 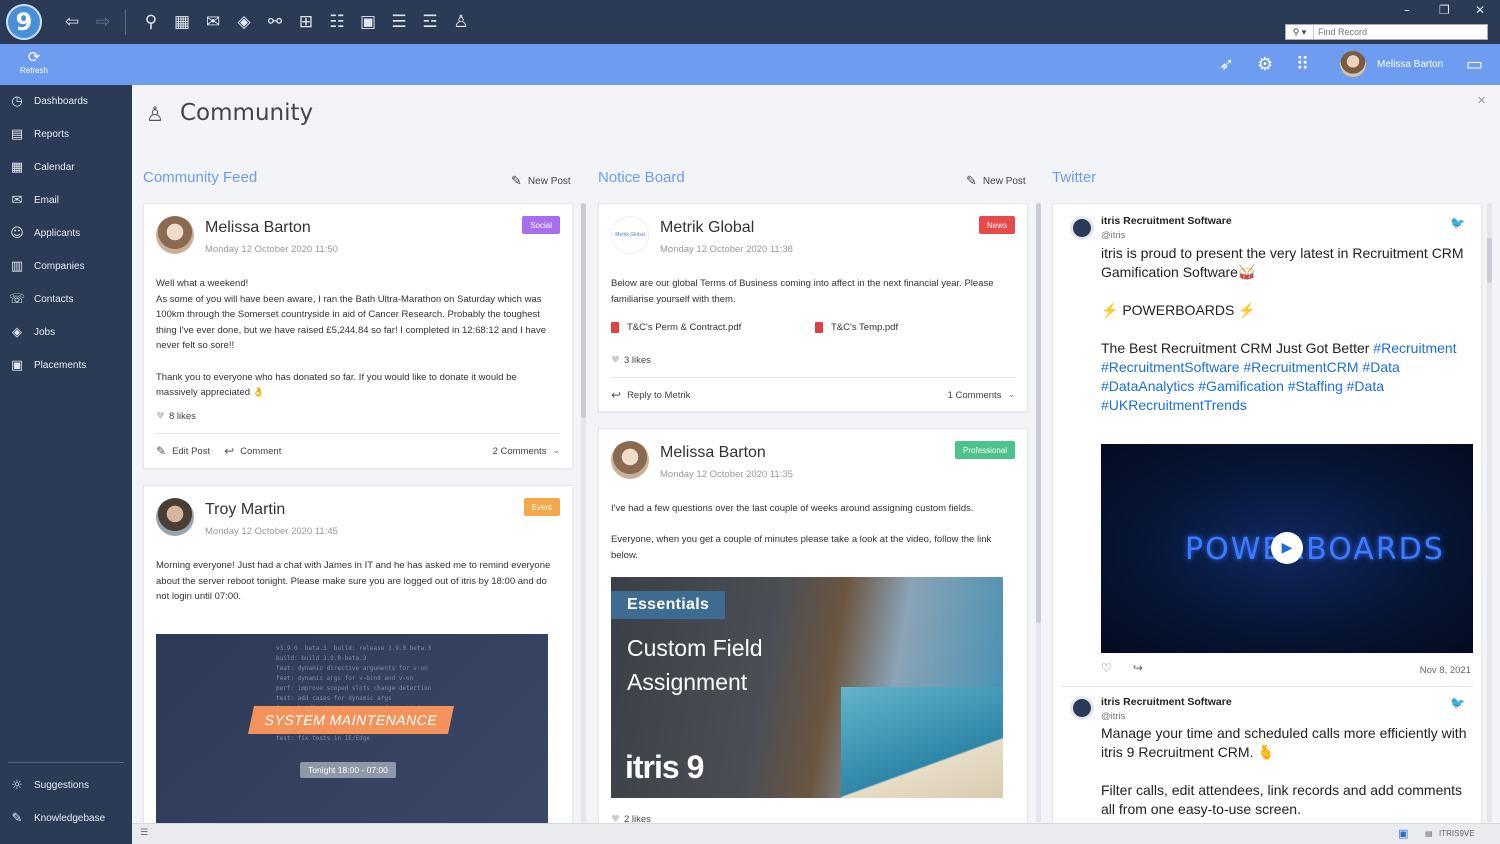 I want to click on maximize-icon: ❐, so click(x=1444, y=10).